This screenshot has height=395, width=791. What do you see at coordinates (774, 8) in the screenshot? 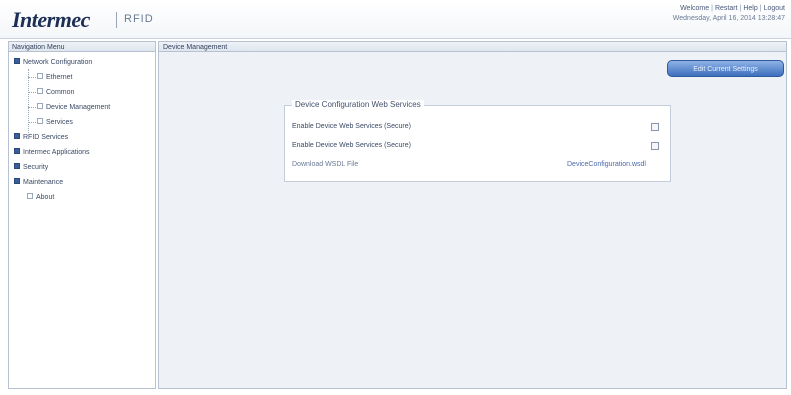
I see `logout-link: Logout` at bounding box center [774, 8].